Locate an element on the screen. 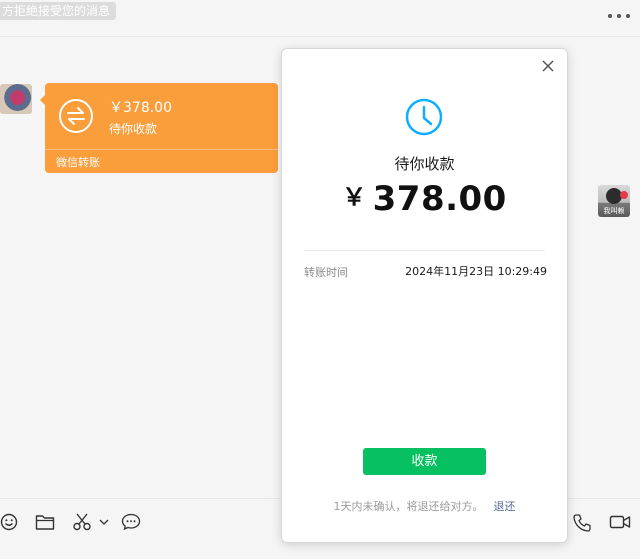 The height and width of the screenshot is (559, 640). chat-header: 方拒绝接受您的消息 is located at coordinates (320, 18).